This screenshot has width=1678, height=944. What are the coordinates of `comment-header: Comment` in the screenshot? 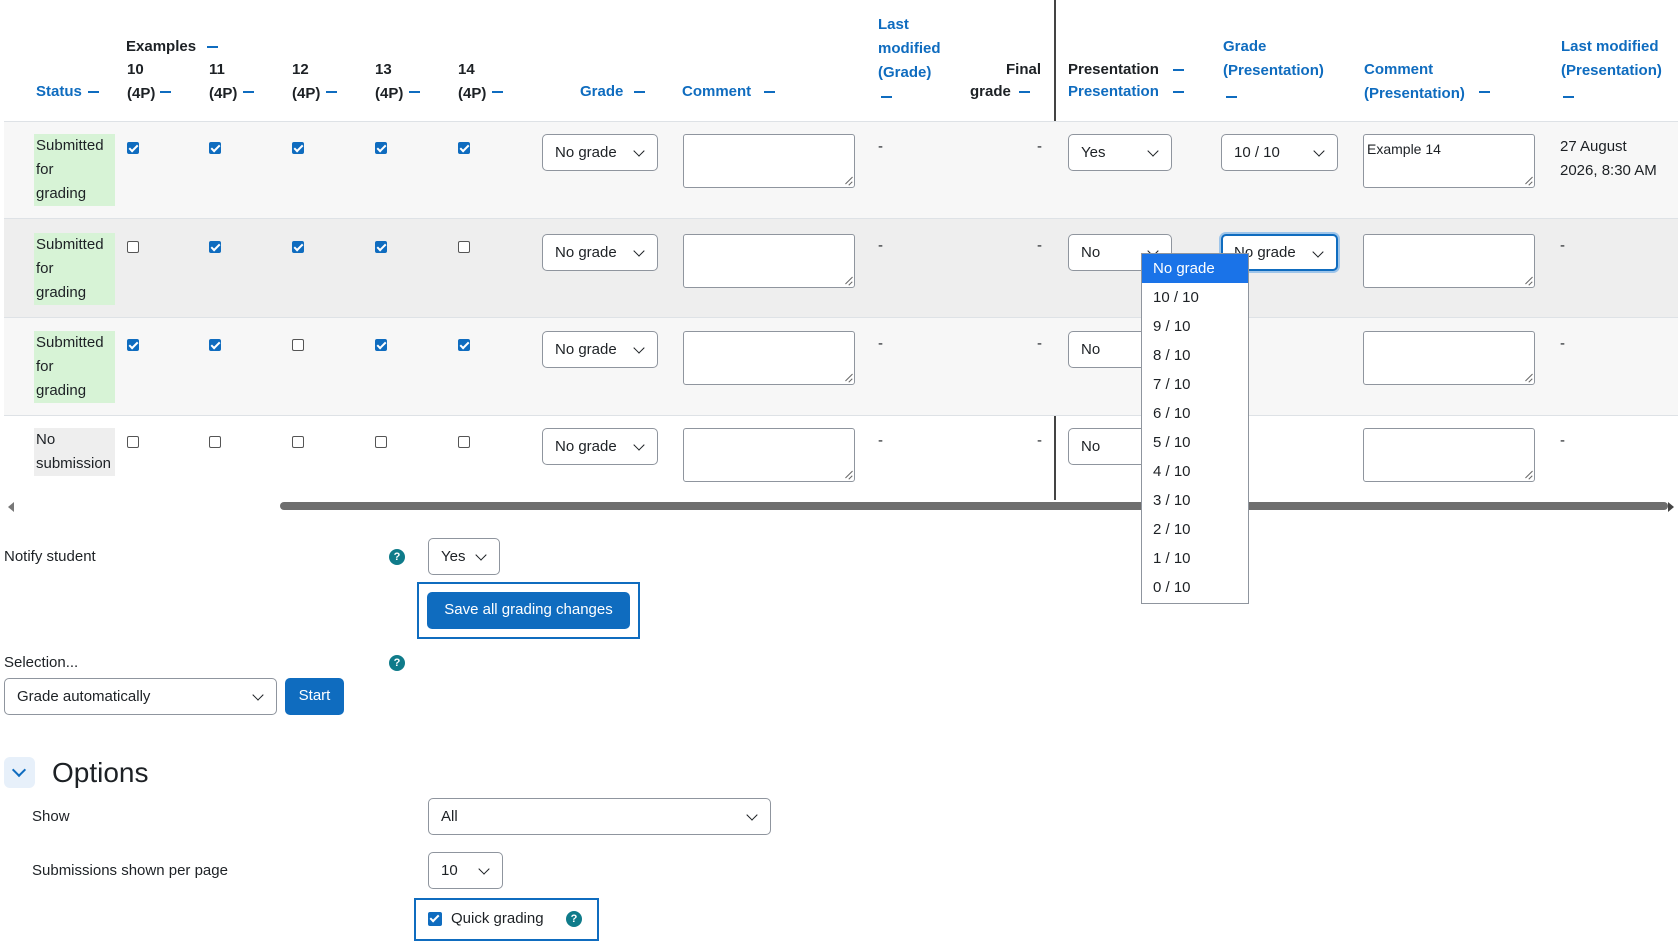 It's located at (716, 92).